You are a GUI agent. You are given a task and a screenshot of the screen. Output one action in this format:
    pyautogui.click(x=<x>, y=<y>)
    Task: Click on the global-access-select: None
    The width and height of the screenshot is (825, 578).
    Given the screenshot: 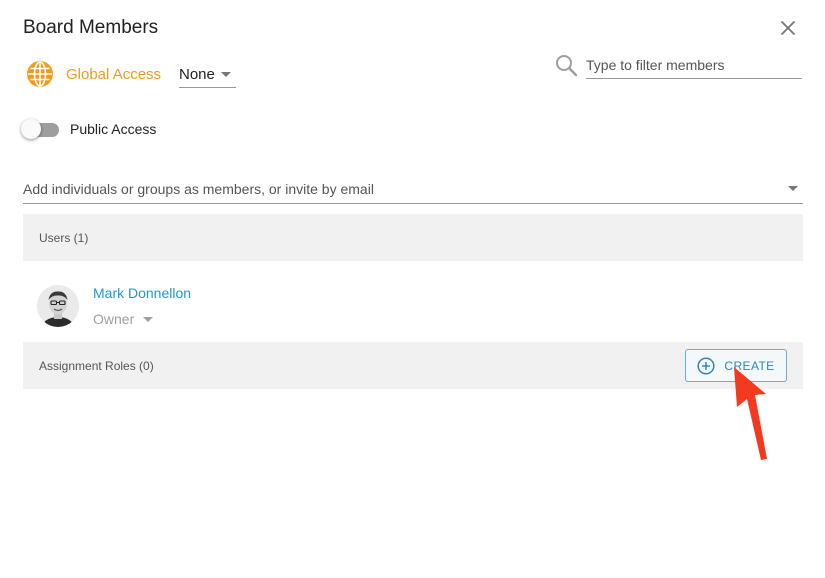 What is the action you would take?
    pyautogui.click(x=207, y=75)
    